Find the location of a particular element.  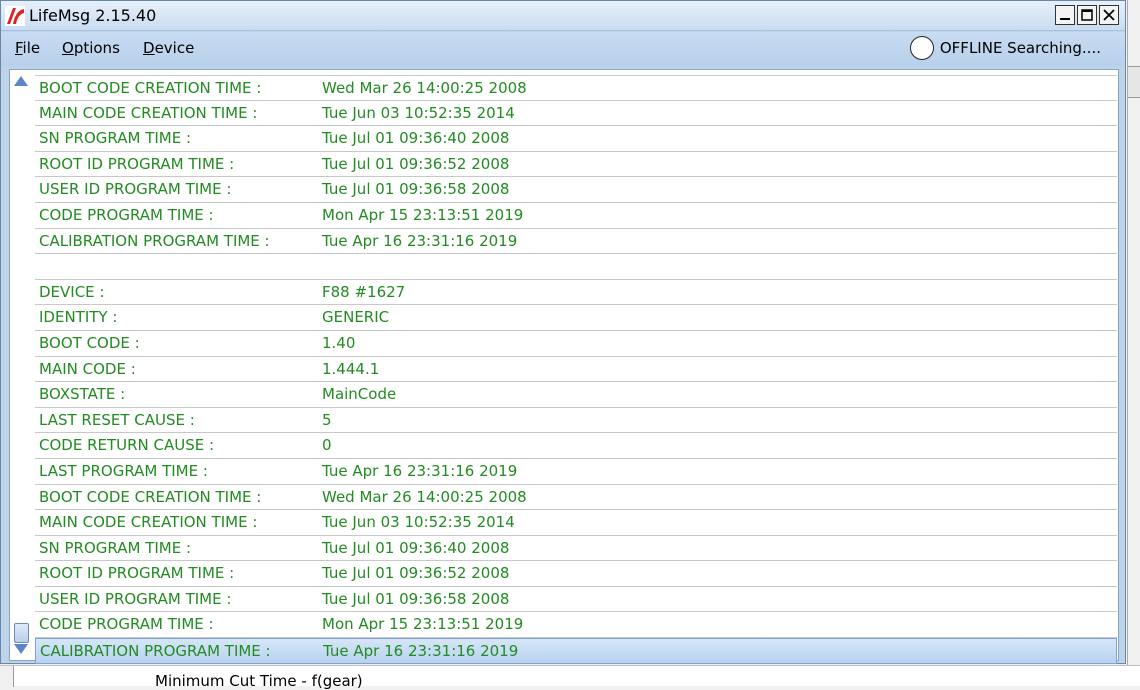

app-logo-icon is located at coordinates (15, 16).